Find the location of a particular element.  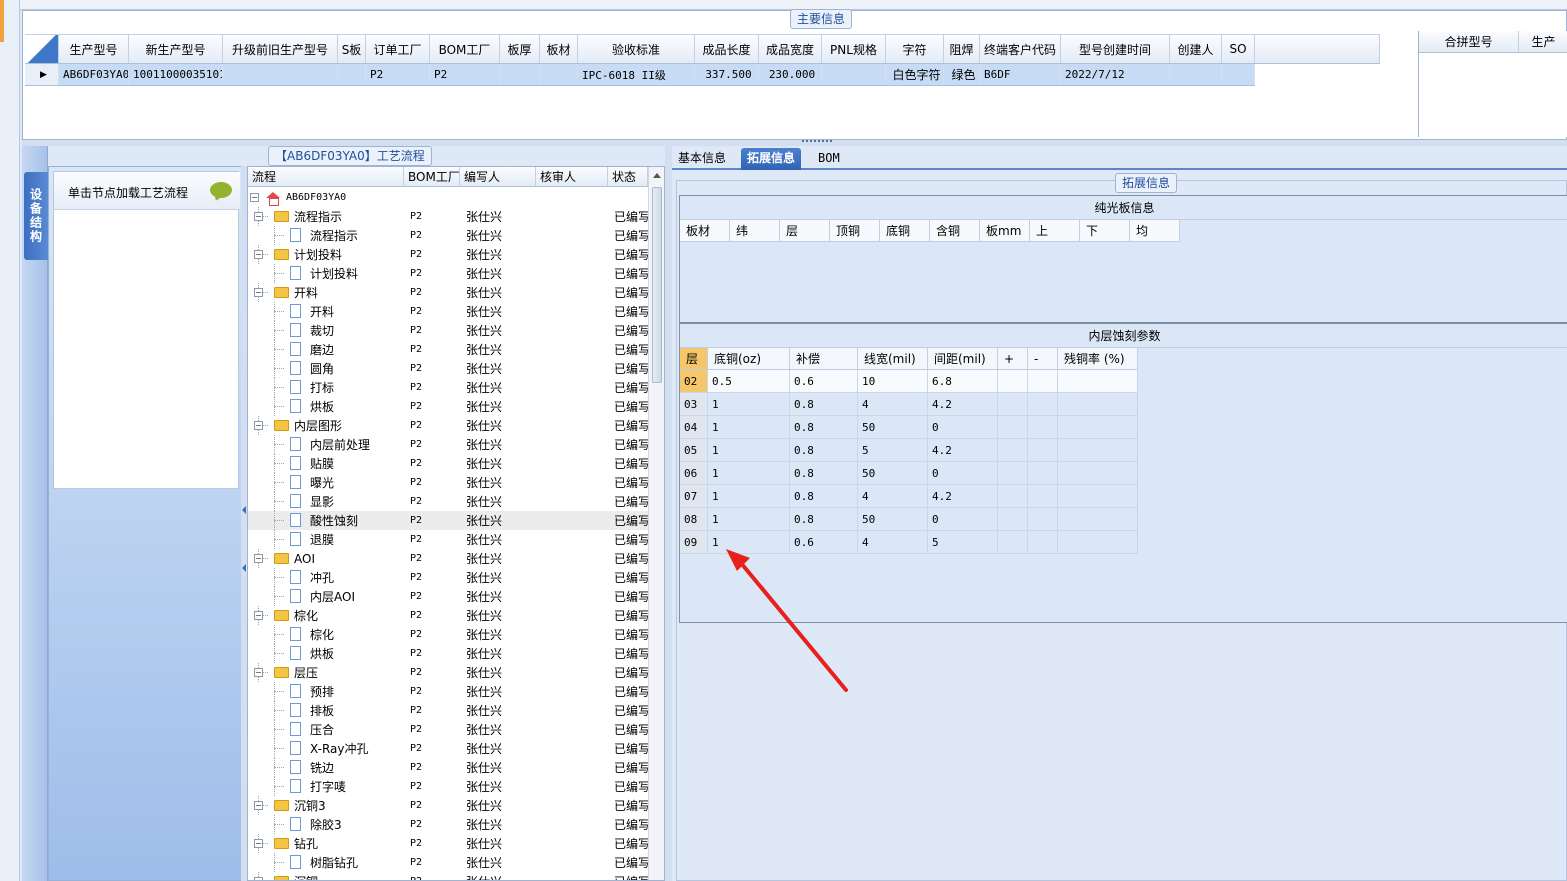

column-header: 板材 is located at coordinates (559, 49).